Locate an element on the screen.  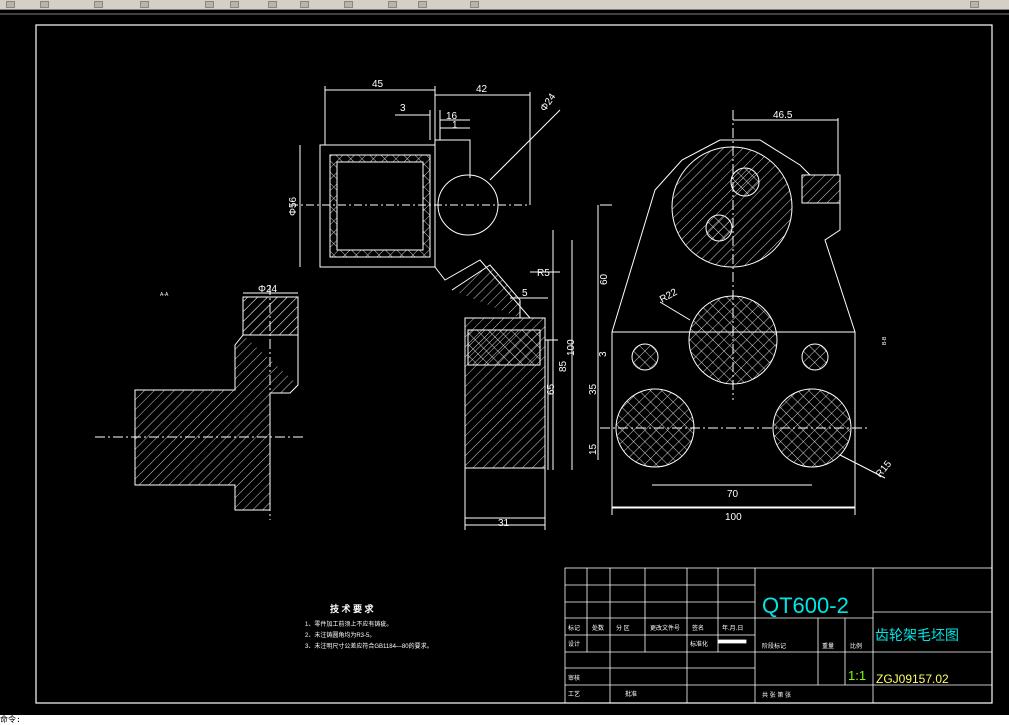
redo-icon is located at coordinates (44, 4).